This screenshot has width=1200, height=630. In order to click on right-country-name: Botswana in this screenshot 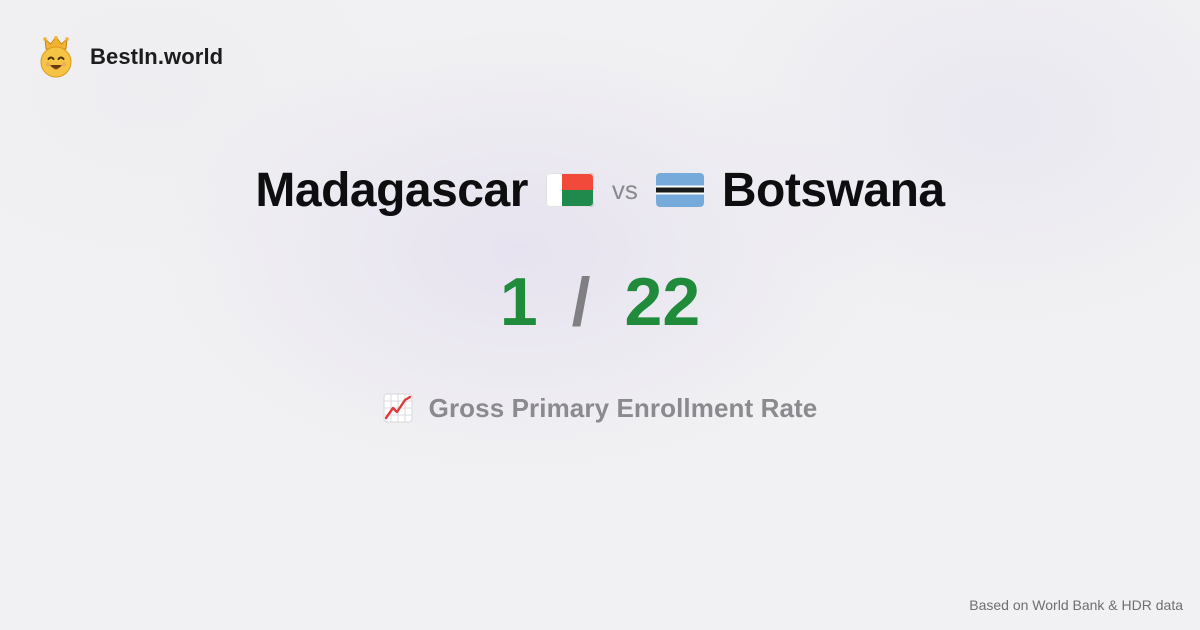, I will do `click(833, 190)`.